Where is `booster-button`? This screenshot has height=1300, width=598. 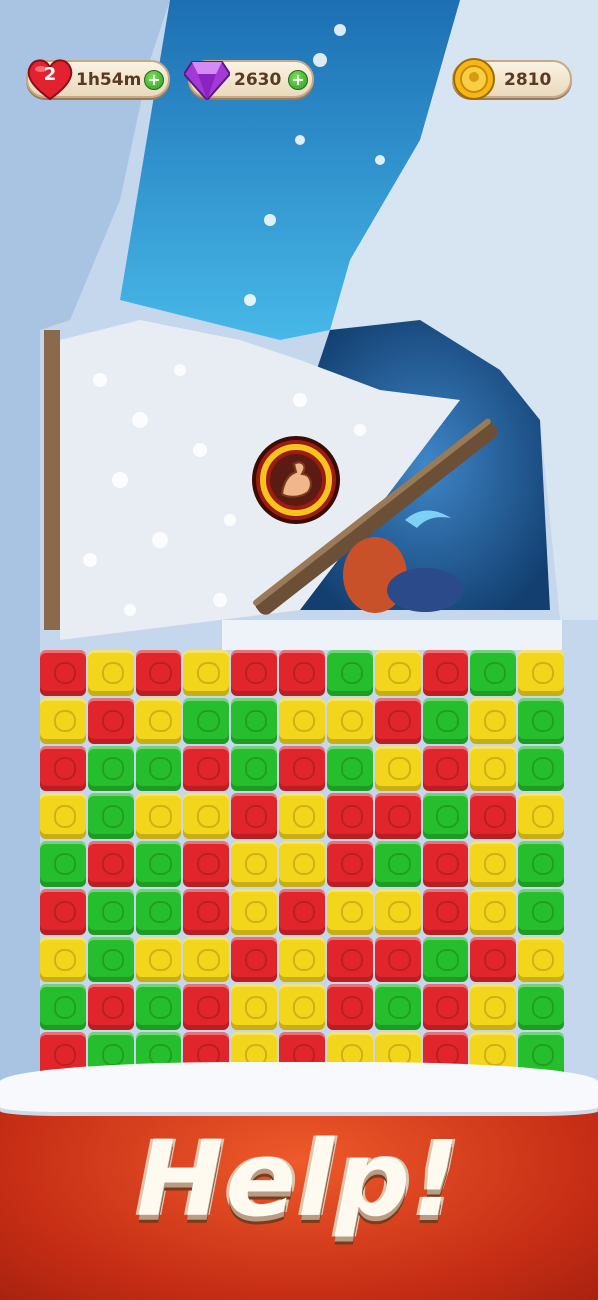
booster-button is located at coordinates (296, 480).